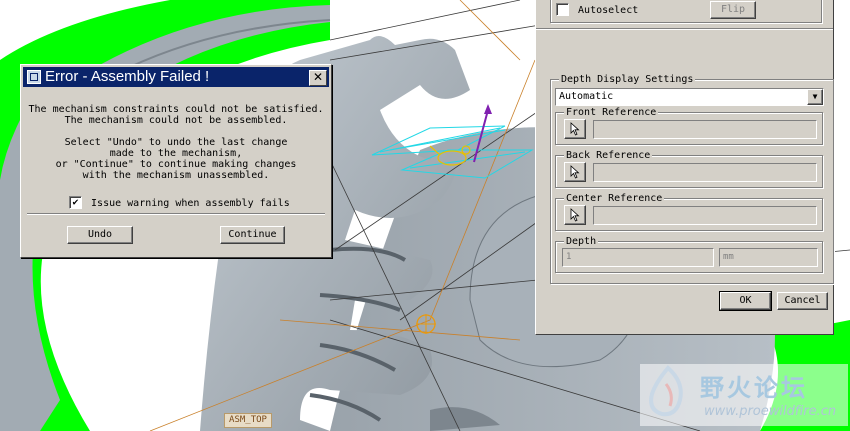  Describe the element at coordinates (176, 153) in the screenshot. I see `message-line: made to the mechanism,` at that location.